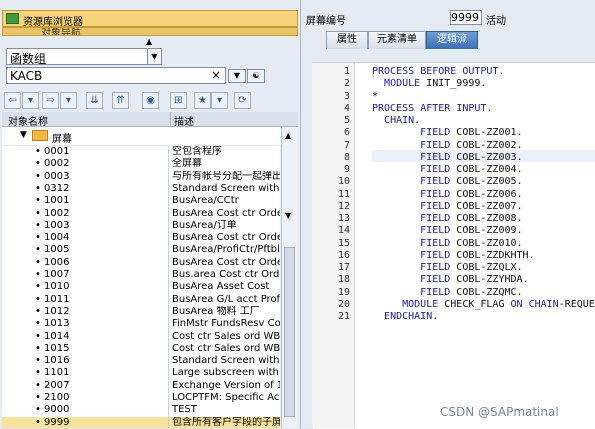 This screenshot has width=595, height=429. I want to click on hierarchy-icon: ⊞, so click(178, 100).